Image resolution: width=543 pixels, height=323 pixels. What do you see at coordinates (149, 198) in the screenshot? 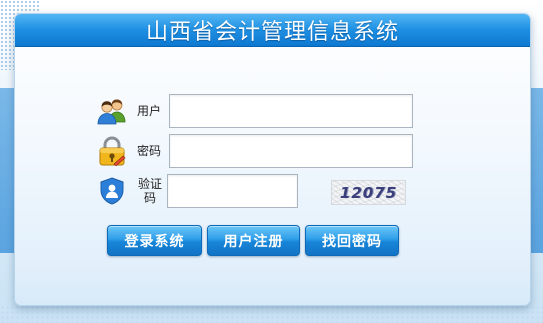
I see `captcha-label-line2: 码` at bounding box center [149, 198].